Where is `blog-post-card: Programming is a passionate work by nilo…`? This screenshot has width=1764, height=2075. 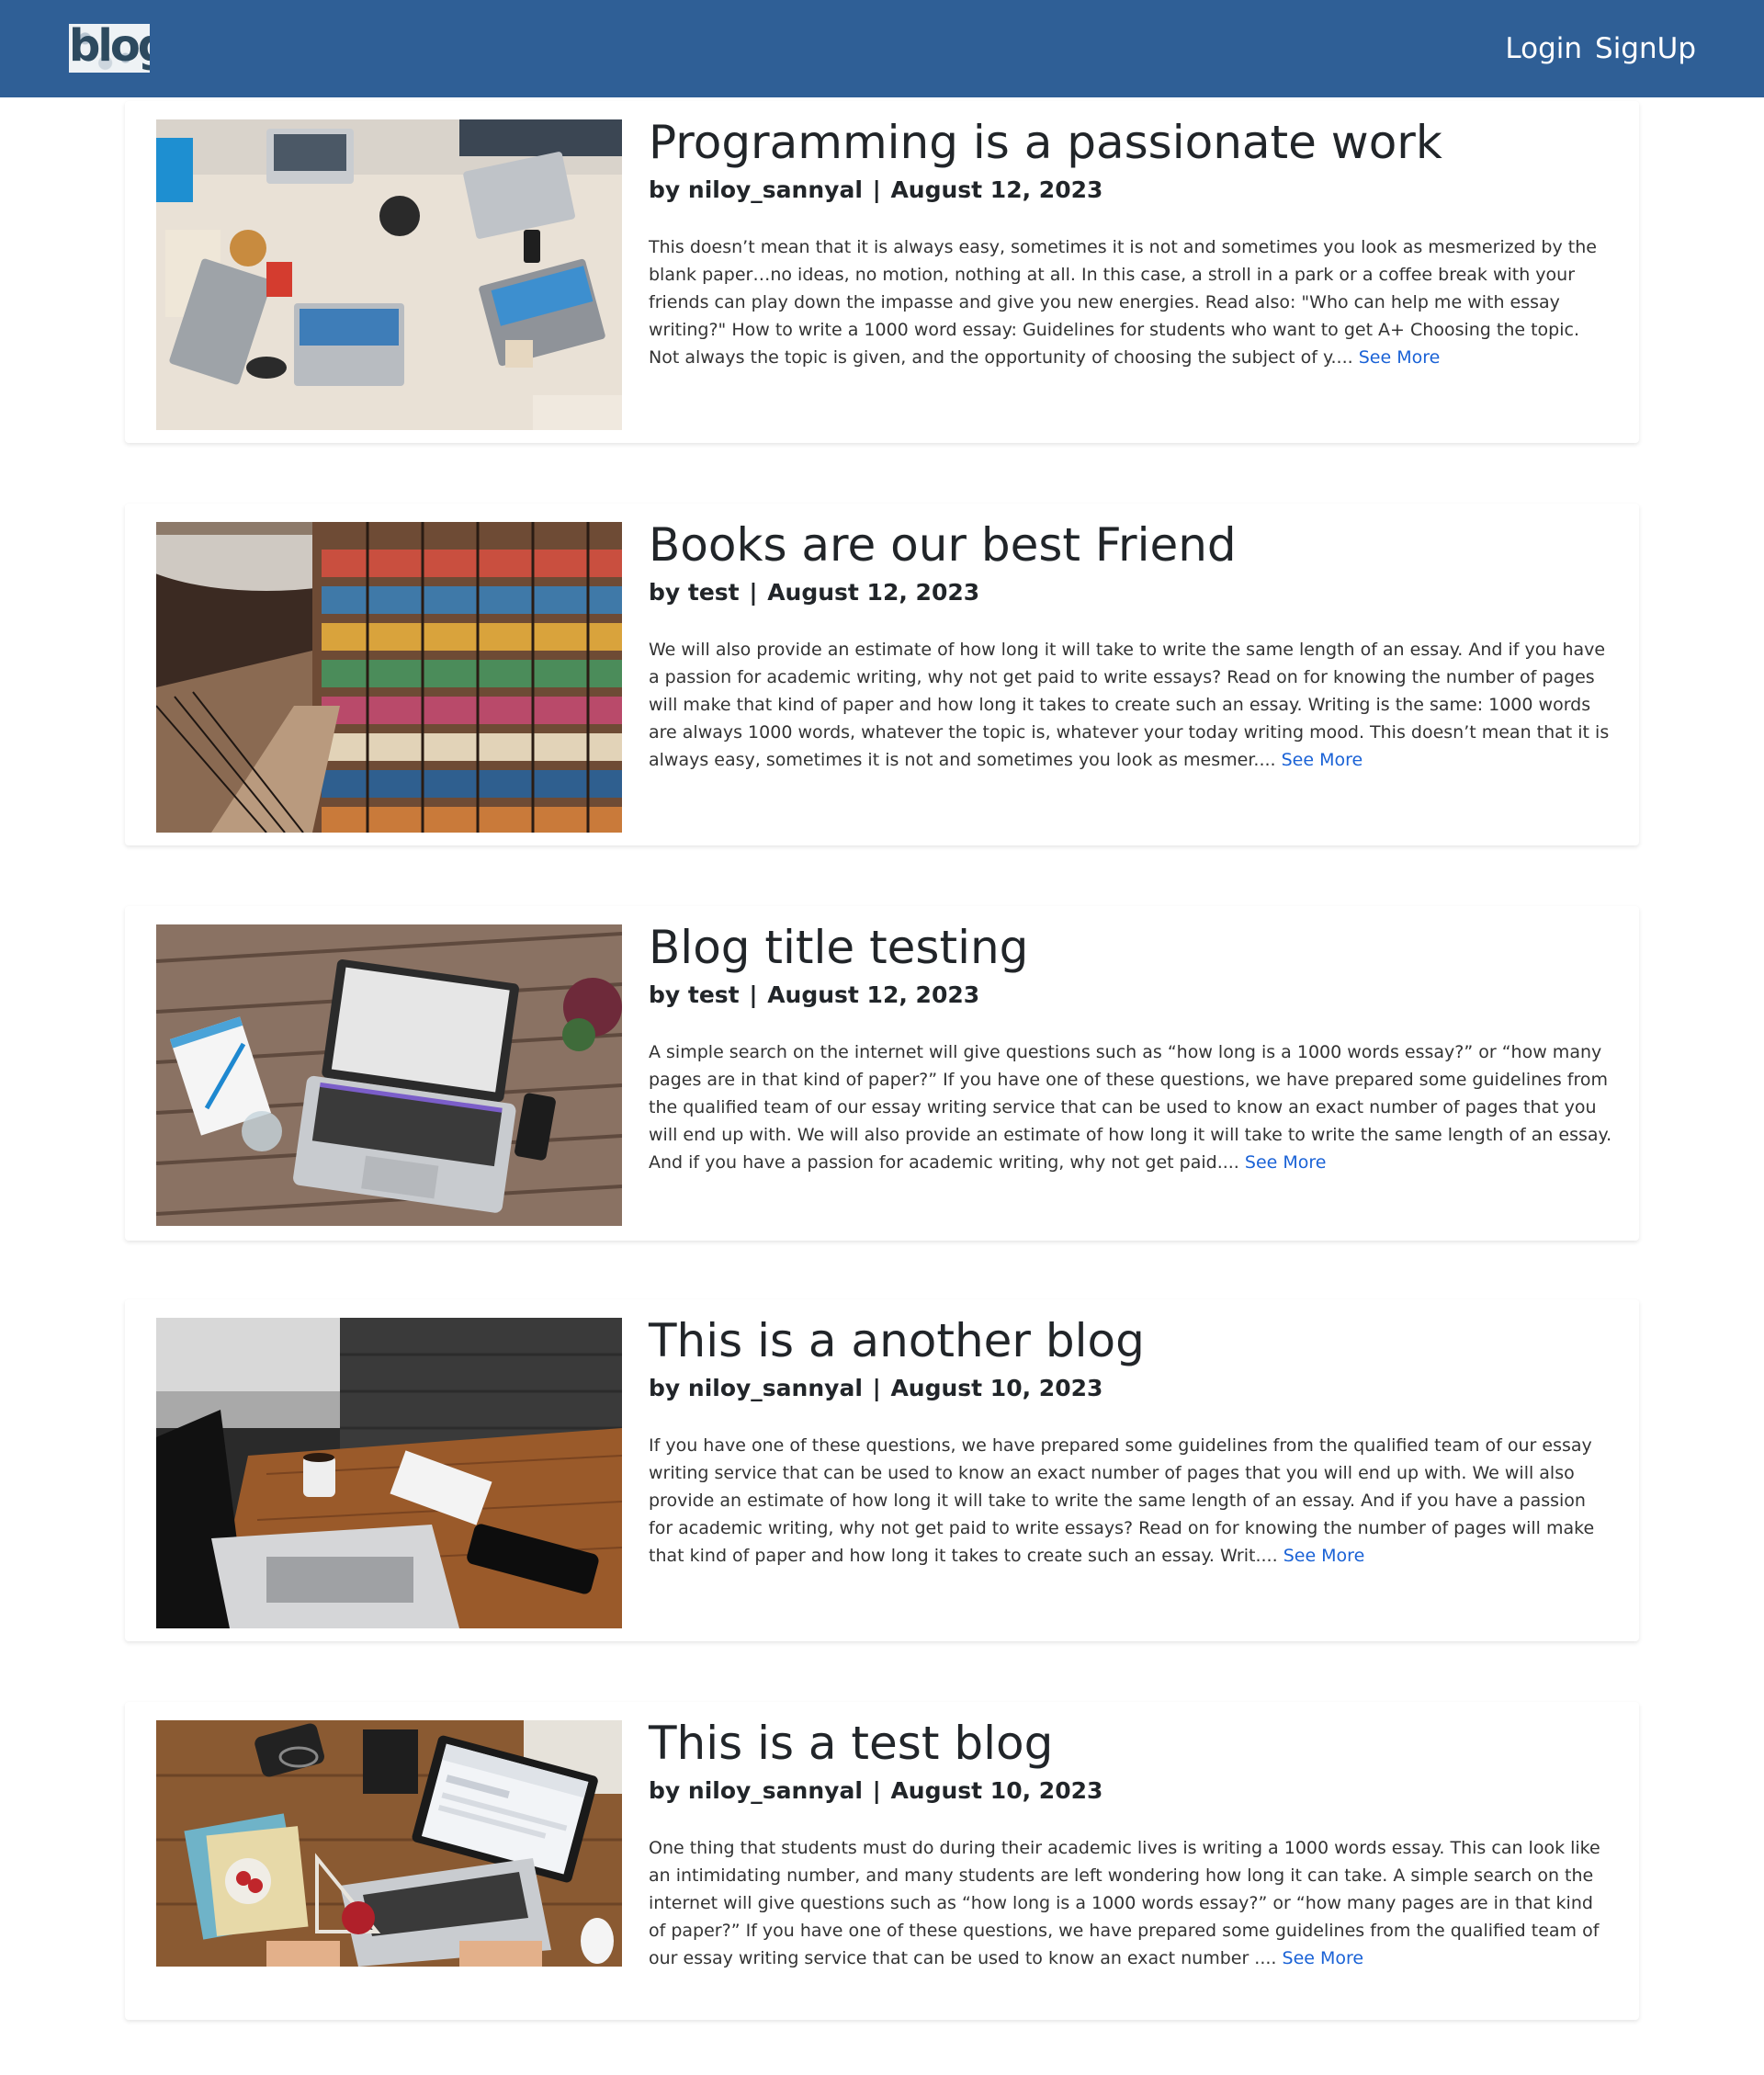 blog-post-card: Programming is a passionate work by nilo… is located at coordinates (882, 272).